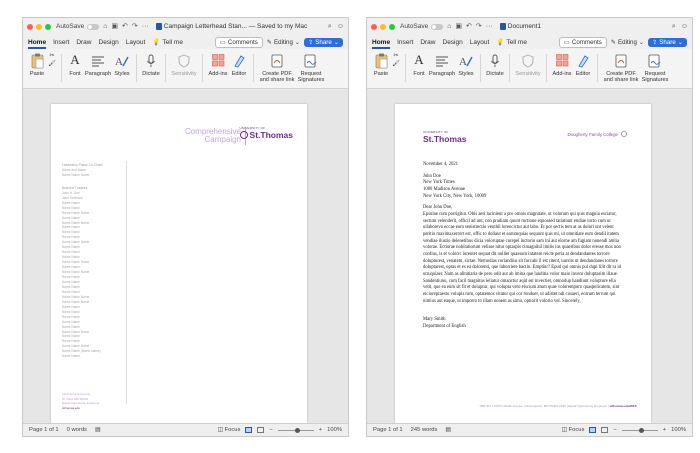  Describe the element at coordinates (567, 42) in the screenshot. I see `comment-icon: ▭` at that location.